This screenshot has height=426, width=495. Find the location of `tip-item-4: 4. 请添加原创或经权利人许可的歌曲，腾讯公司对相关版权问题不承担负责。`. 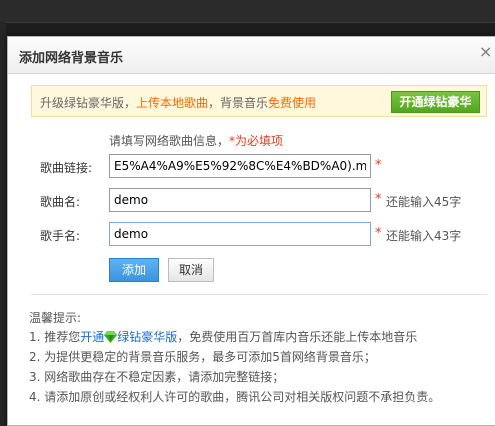

tip-item-4: 4. 请添加原创或经权利人许可的歌曲，腾讯公司对相关版权问题不承担负责。 is located at coordinates (235, 397).